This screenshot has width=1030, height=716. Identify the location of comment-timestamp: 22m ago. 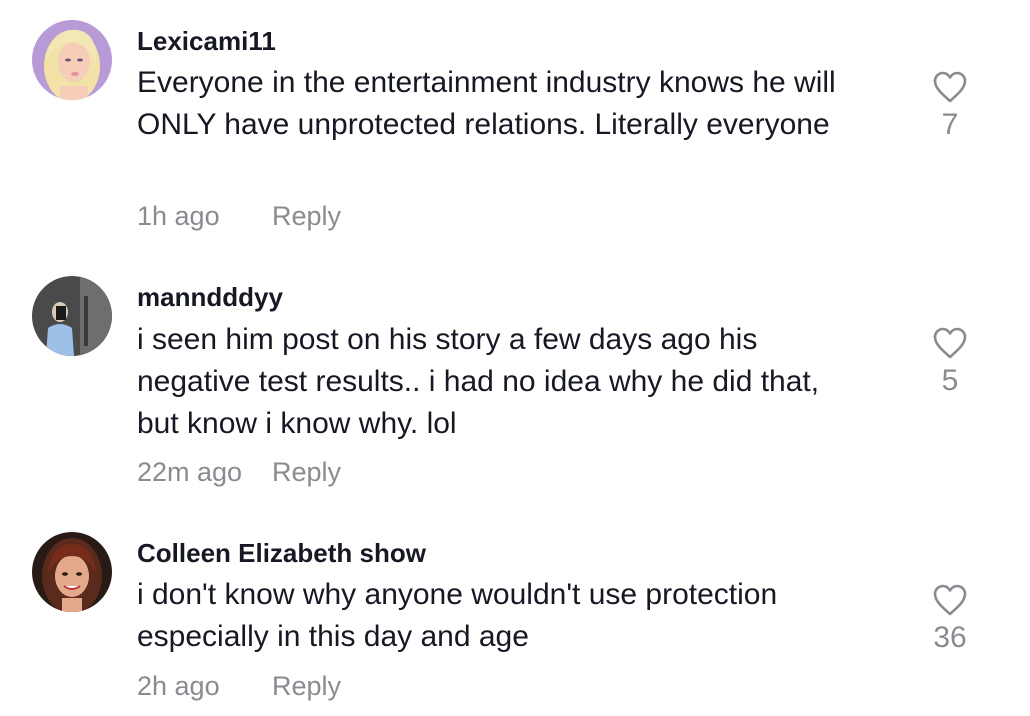
(190, 472).